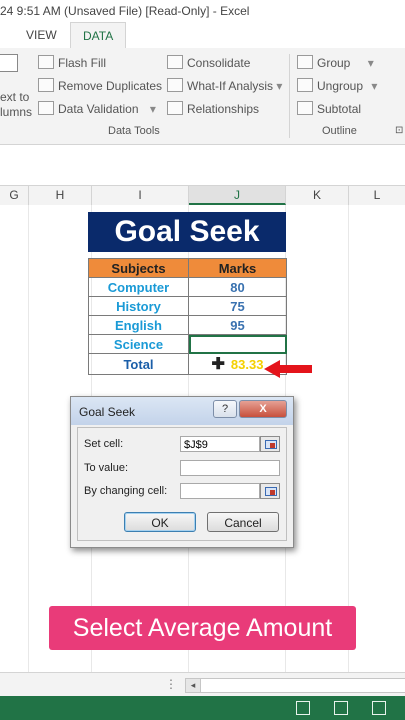  What do you see at coordinates (138, 306) in the screenshot?
I see `cell-subject: History` at bounding box center [138, 306].